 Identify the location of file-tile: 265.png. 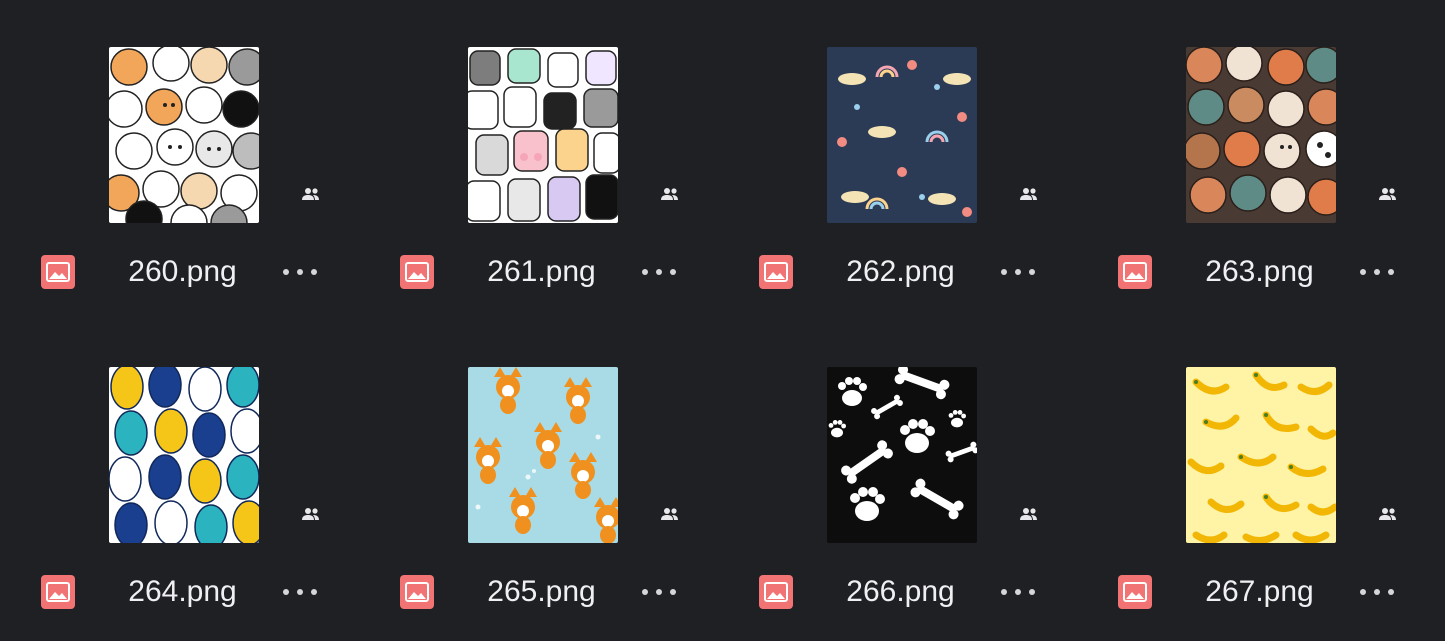
(538, 470).